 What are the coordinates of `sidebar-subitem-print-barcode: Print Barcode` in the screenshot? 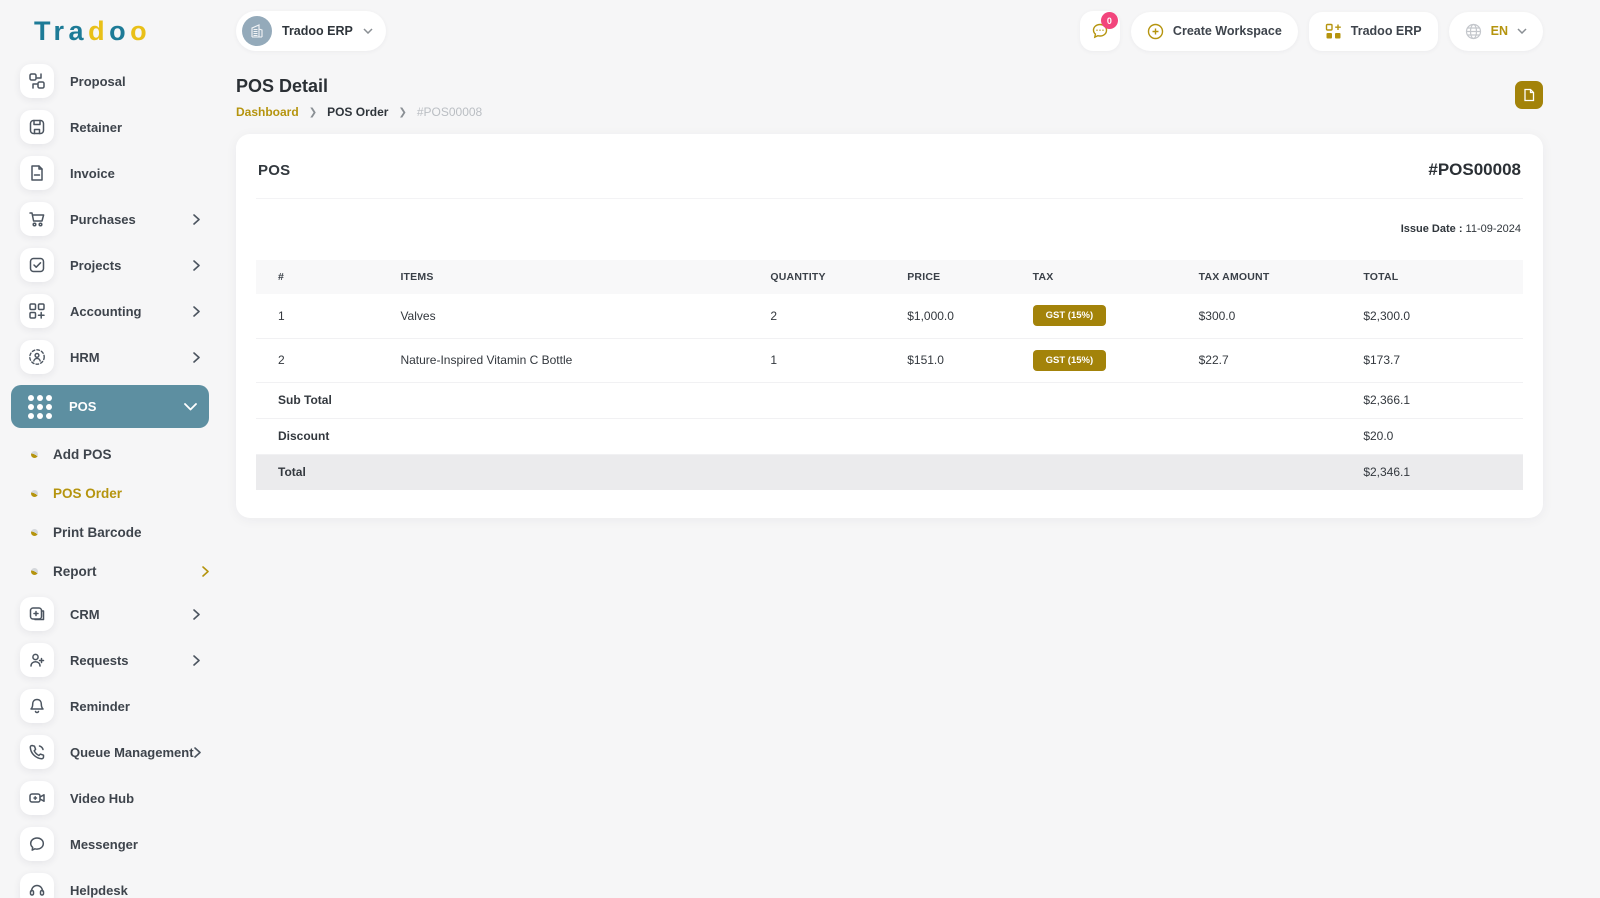 It's located at (120, 532).